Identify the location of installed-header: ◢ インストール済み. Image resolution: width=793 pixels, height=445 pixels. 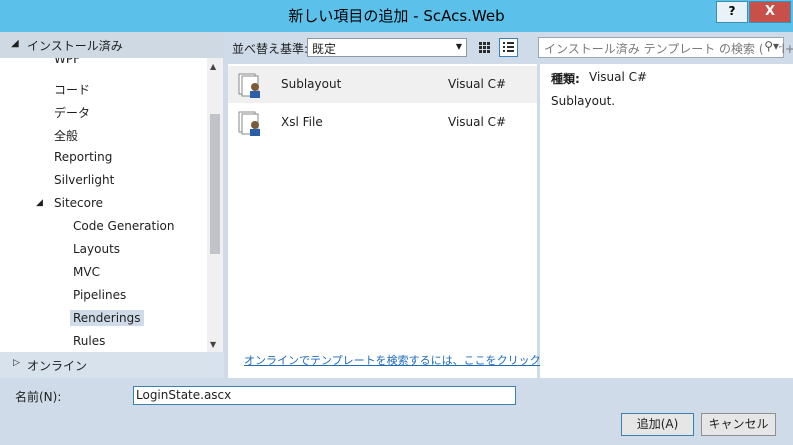
(112, 45).